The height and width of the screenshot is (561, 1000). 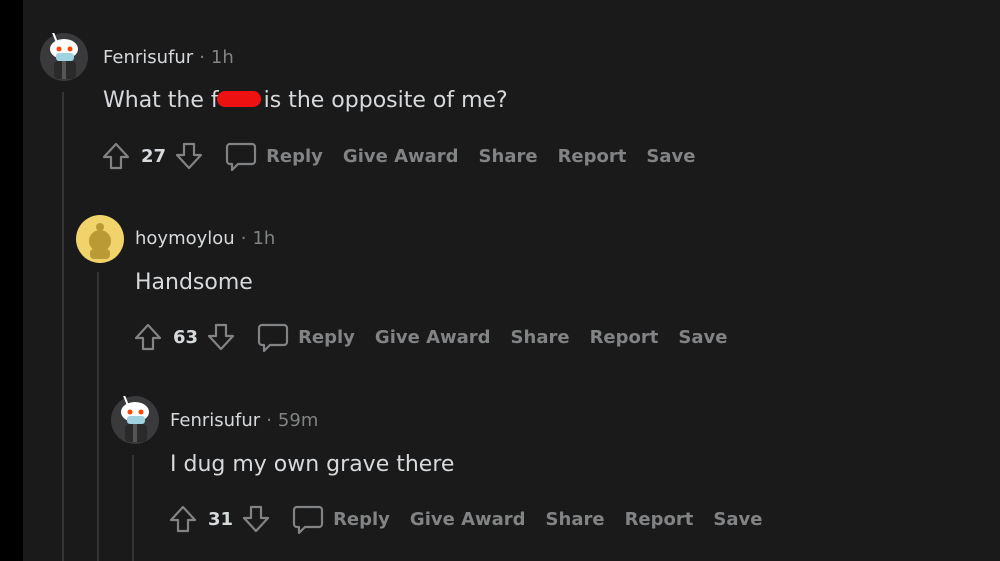 What do you see at coordinates (256, 519) in the screenshot?
I see `downvote-icon` at bounding box center [256, 519].